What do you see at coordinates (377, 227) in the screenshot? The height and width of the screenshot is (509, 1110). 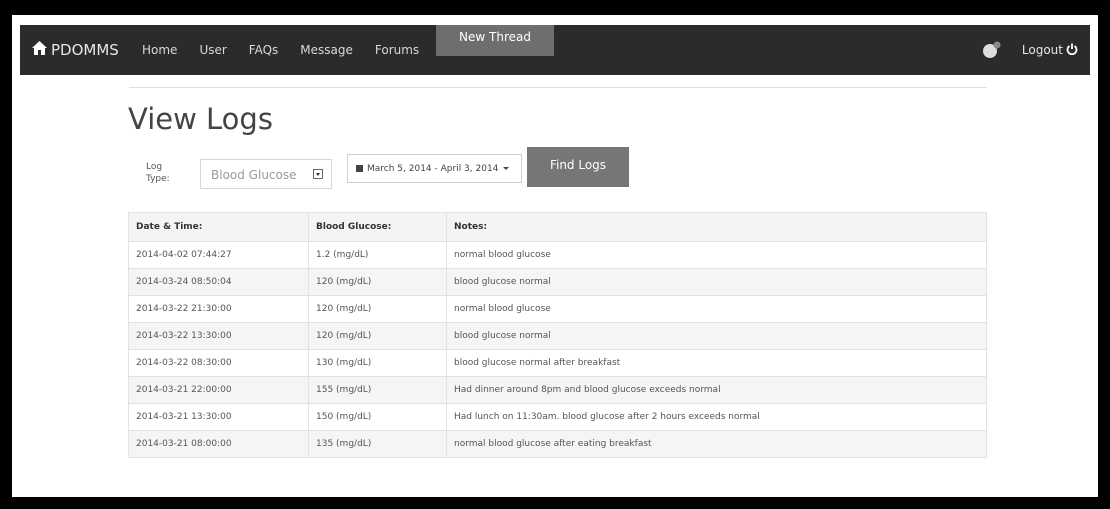 I see `header-blood-glucose: Blood Glucose:` at bounding box center [377, 227].